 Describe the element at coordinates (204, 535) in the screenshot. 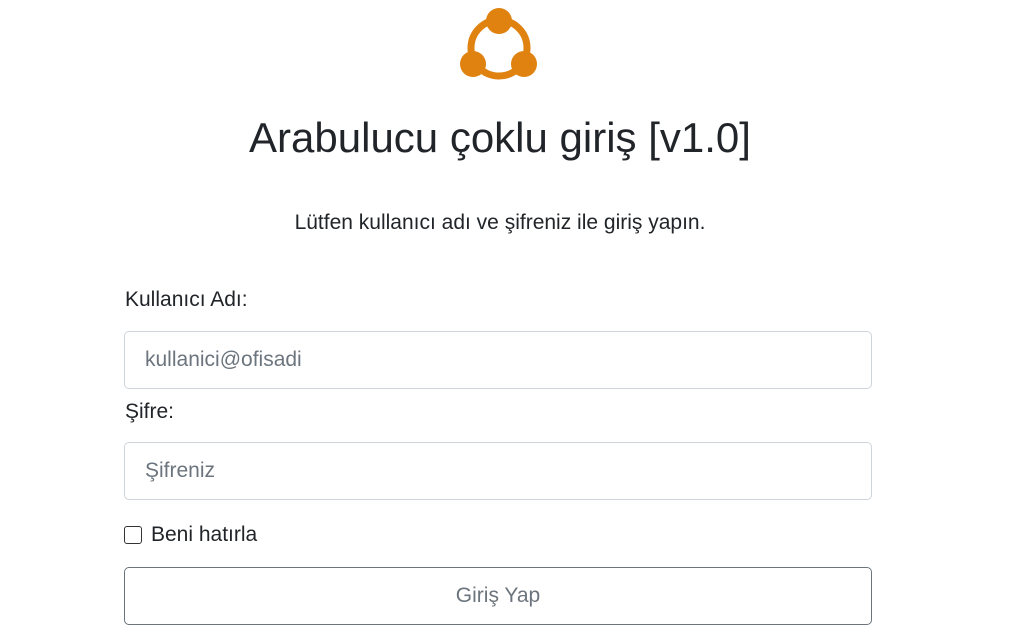

I see `remember-me-label: Beni hatırla` at that location.